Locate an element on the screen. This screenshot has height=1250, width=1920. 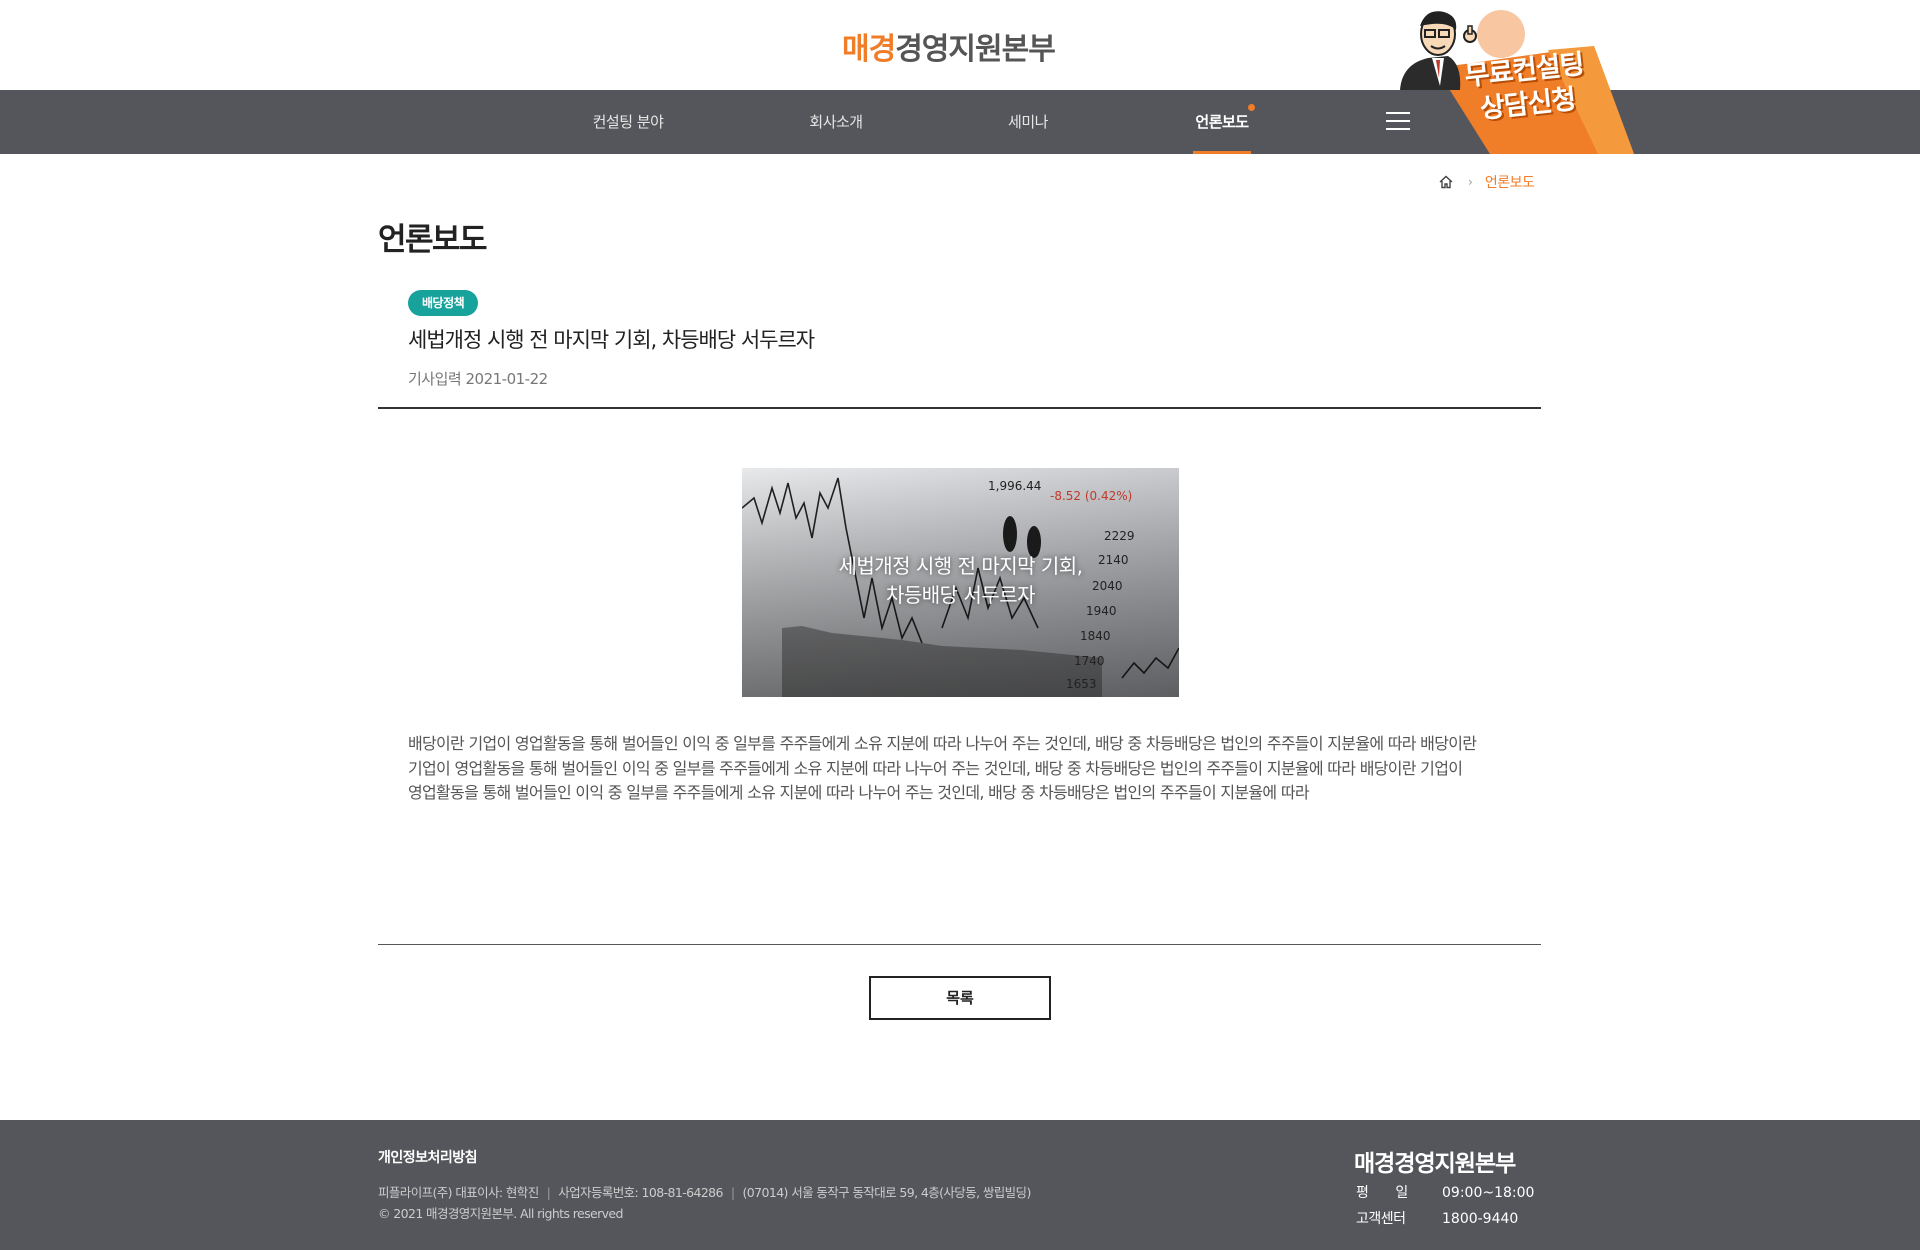
nav-item-company: 회사소개 is located at coordinates (836, 122).